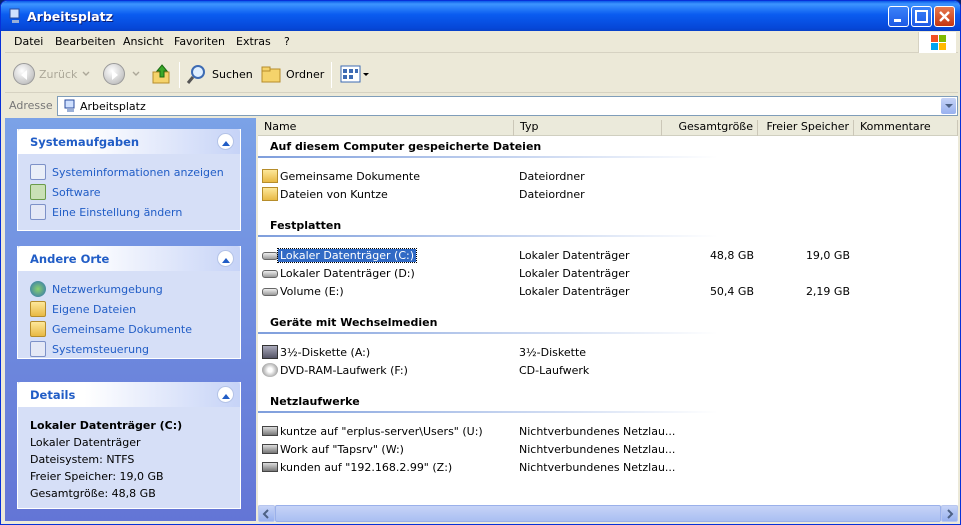  Describe the element at coordinates (386, 128) in the screenshot. I see `column-name: Name` at that location.